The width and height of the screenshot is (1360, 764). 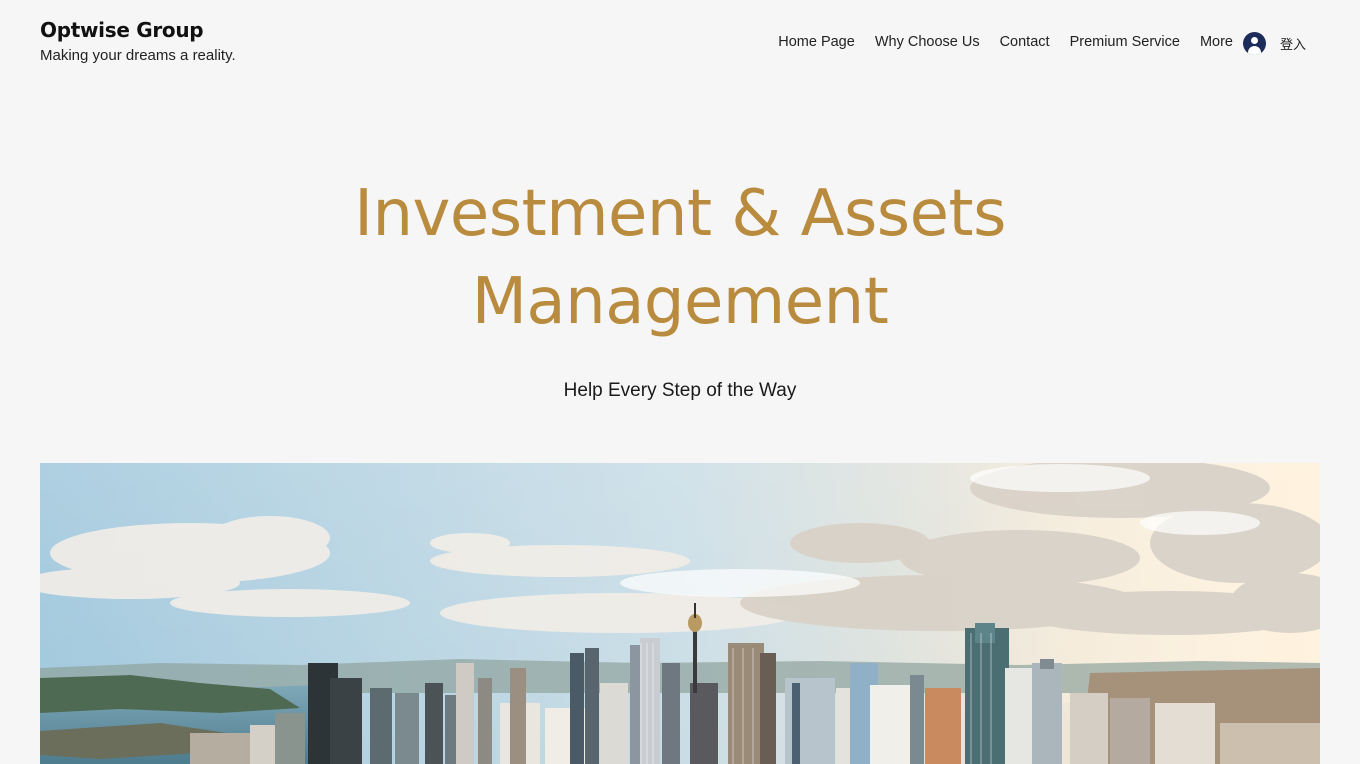 I want to click on hero-subtitle: Help Every Step of the Way, so click(x=680, y=390).